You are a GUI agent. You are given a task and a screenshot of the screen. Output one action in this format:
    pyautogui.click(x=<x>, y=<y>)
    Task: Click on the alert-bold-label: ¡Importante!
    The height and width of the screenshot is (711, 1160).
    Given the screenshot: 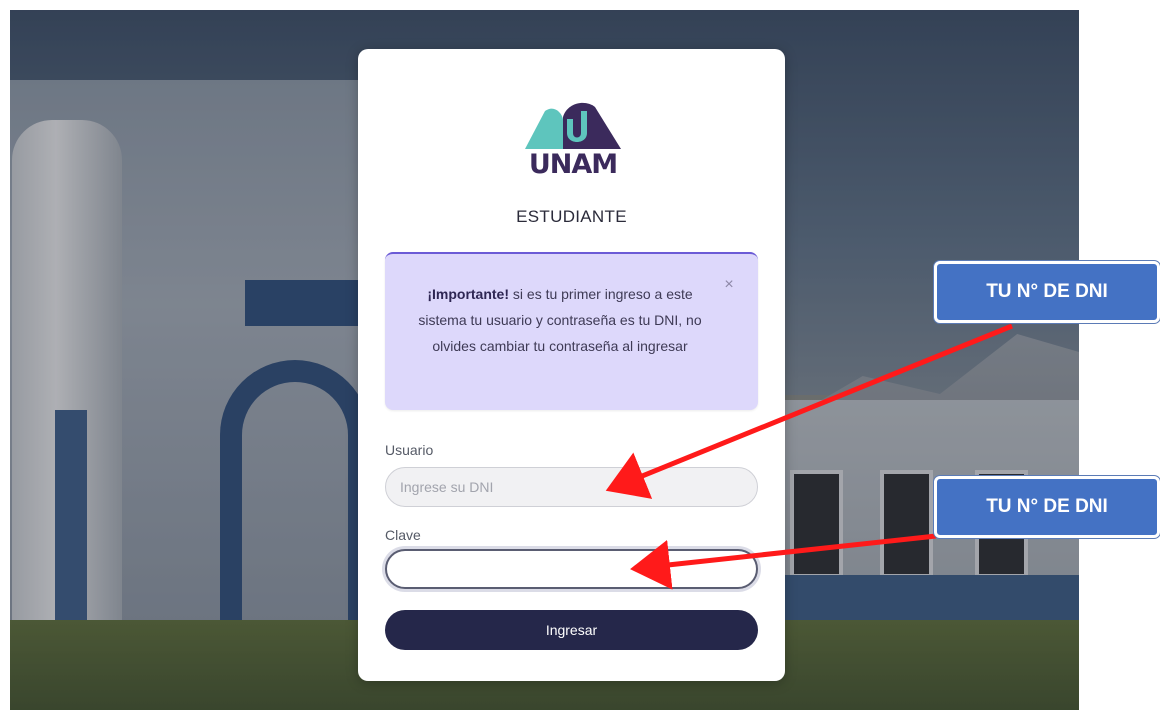 What is the action you would take?
    pyautogui.click(x=468, y=294)
    